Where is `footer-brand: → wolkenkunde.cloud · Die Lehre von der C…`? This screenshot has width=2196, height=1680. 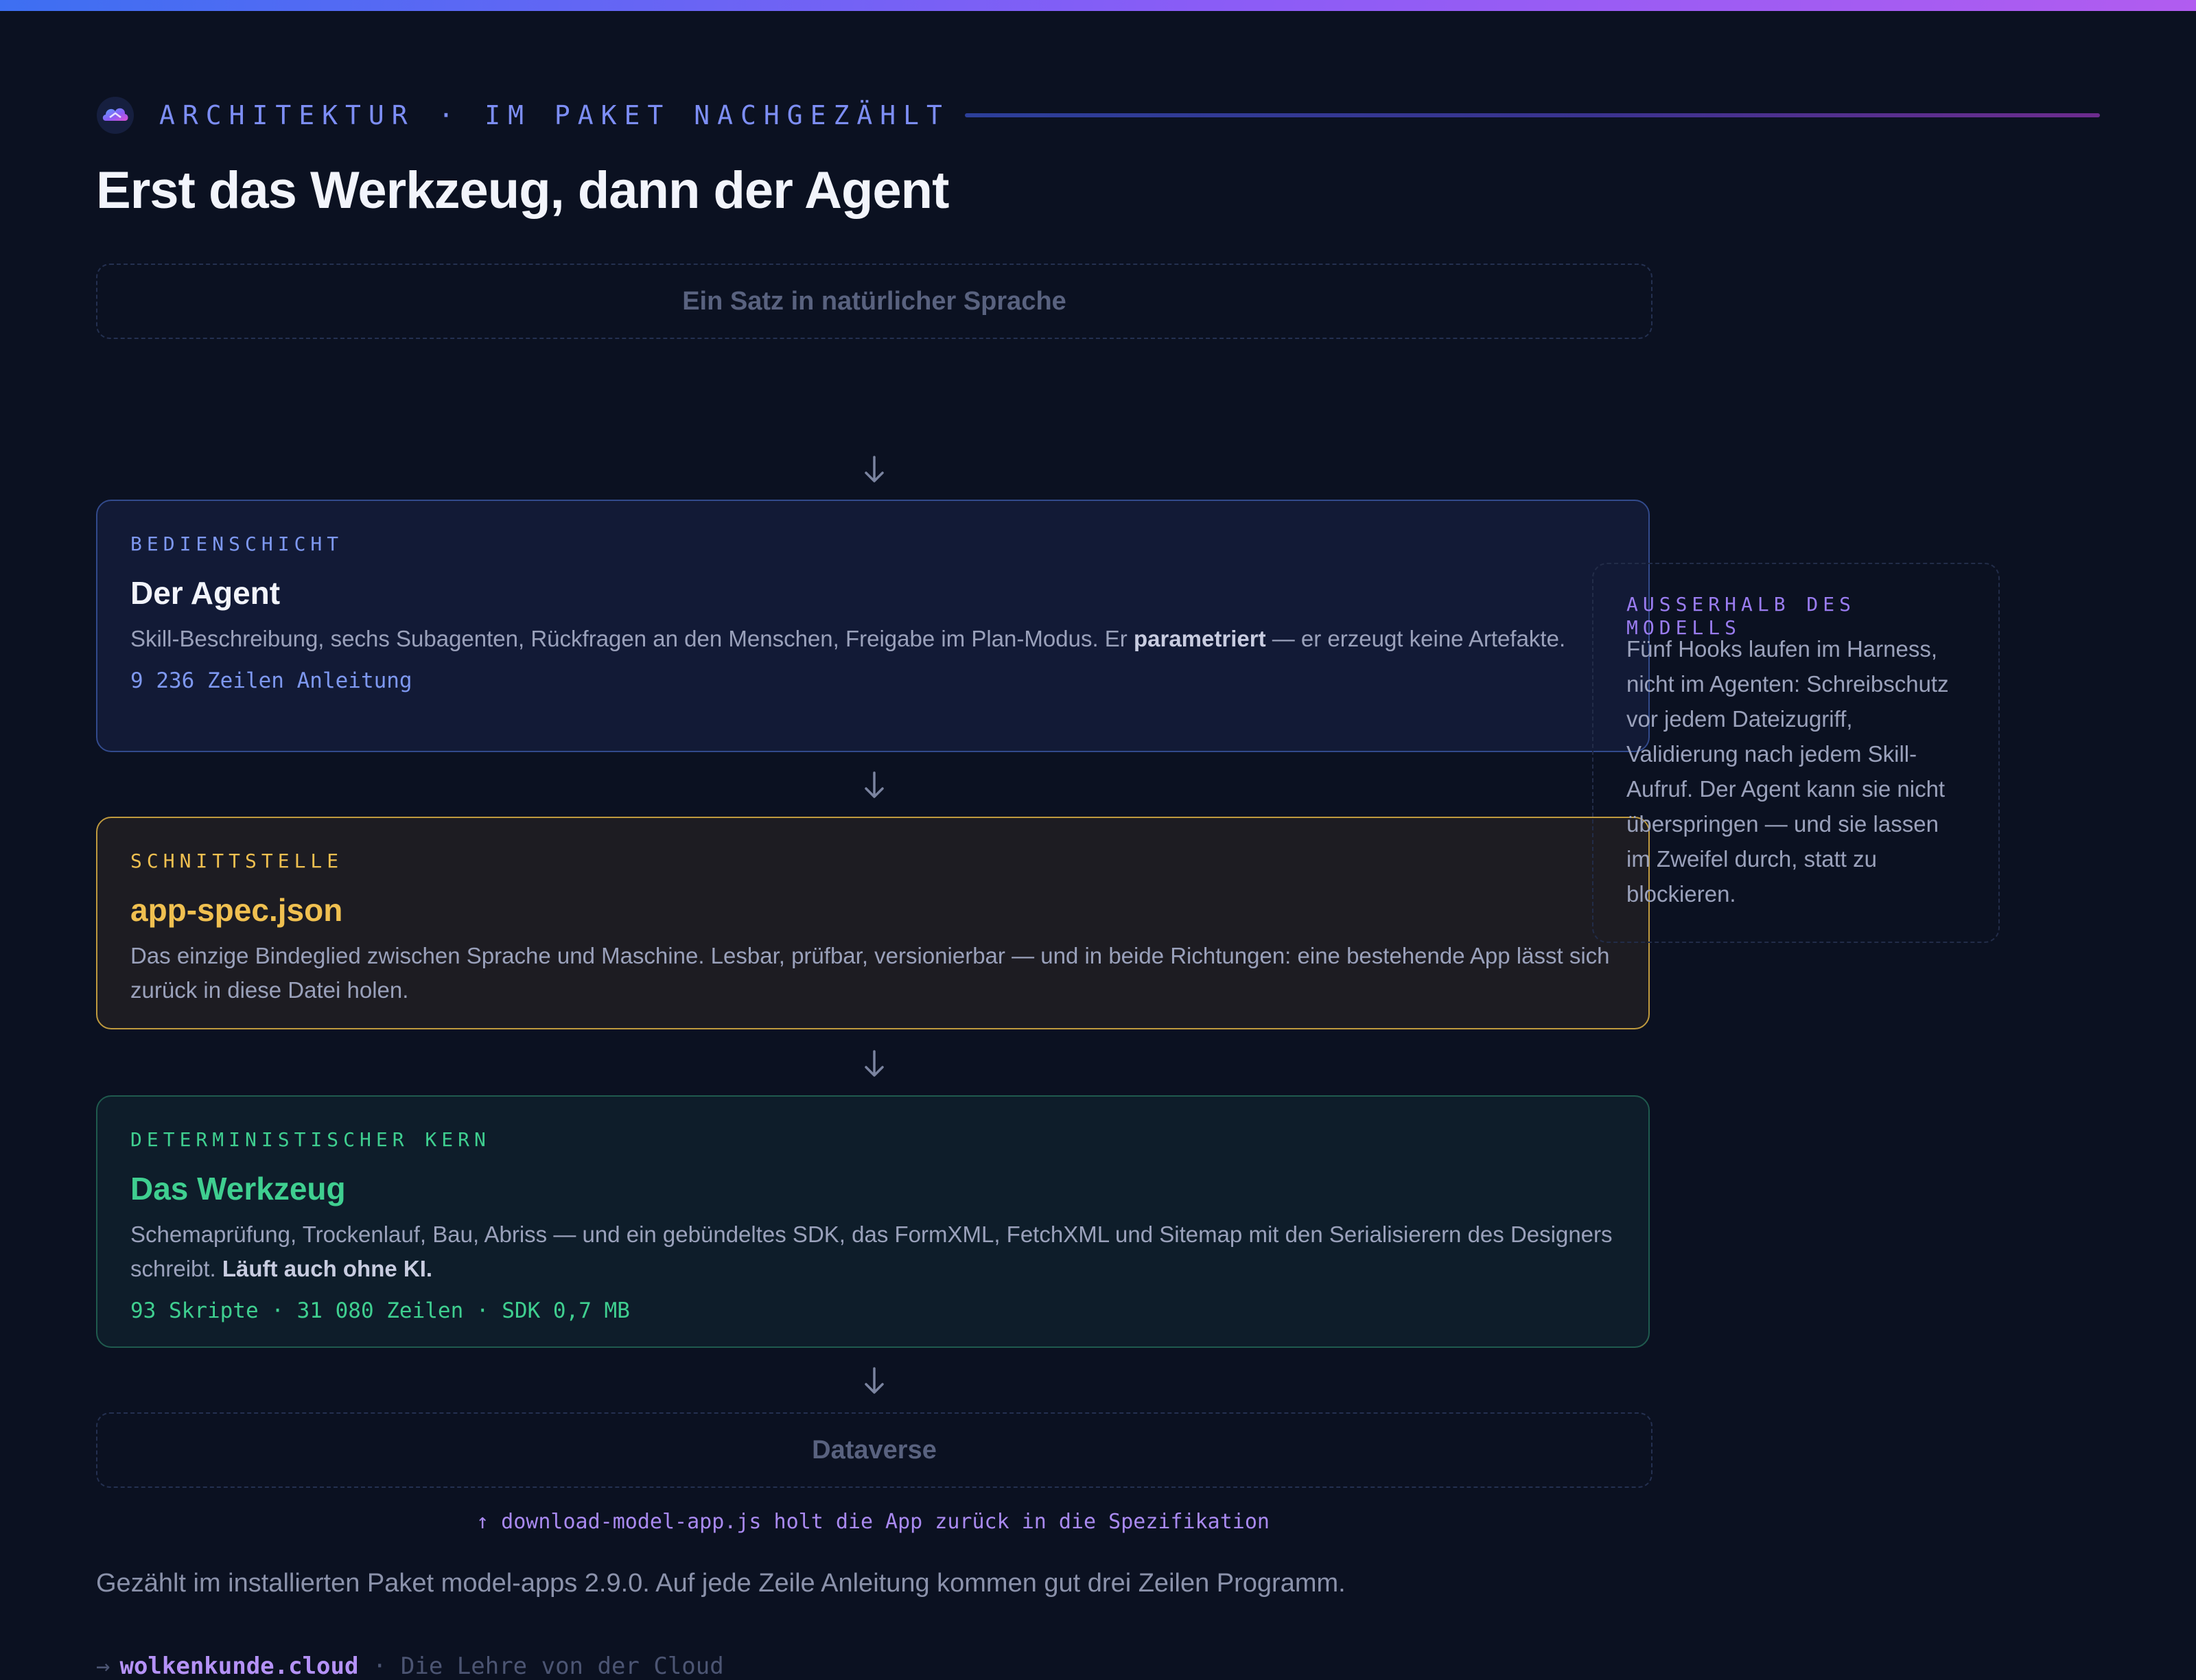 footer-brand: → wolkenkunde.cloud · Die Lehre von der C… is located at coordinates (410, 1666).